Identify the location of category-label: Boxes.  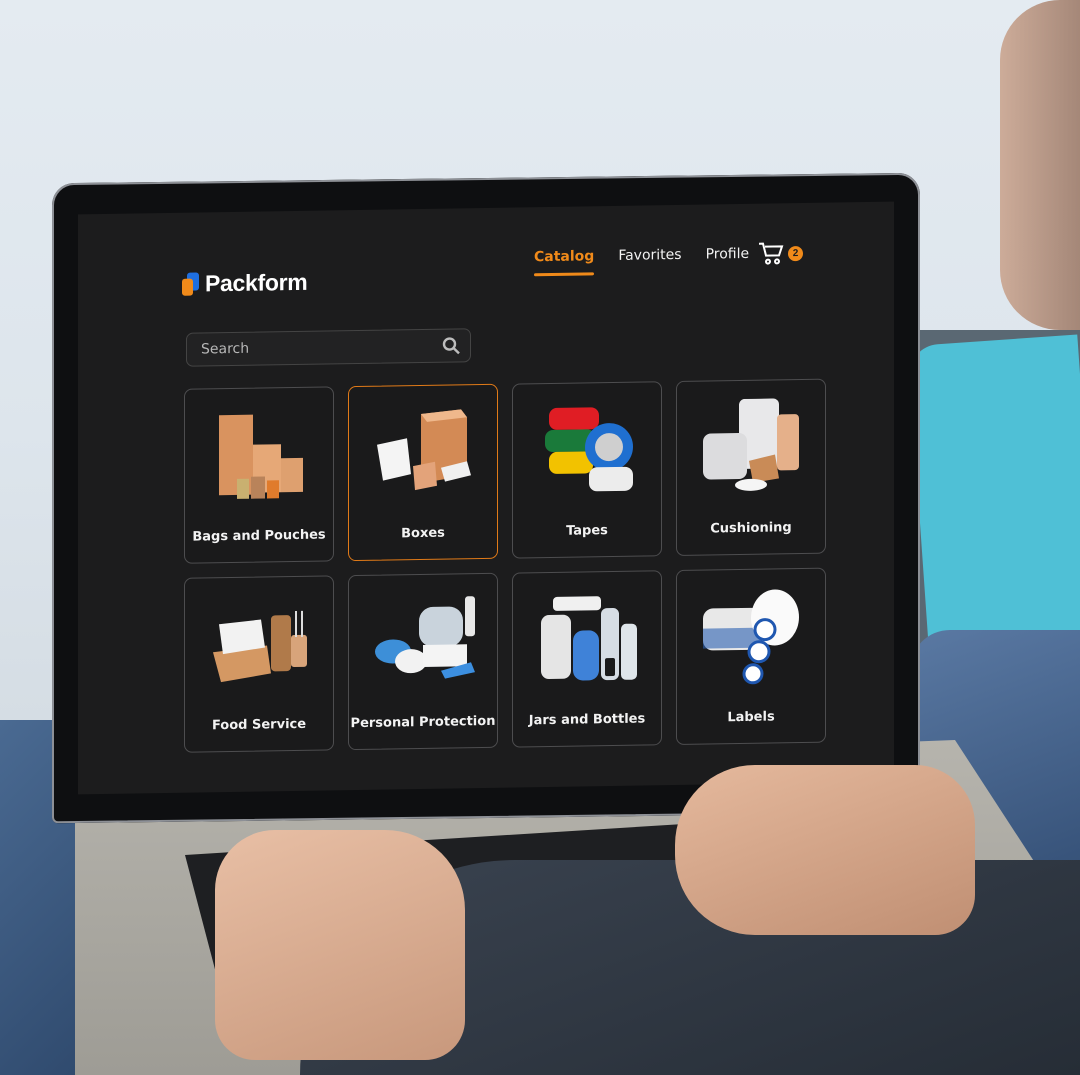
(423, 533).